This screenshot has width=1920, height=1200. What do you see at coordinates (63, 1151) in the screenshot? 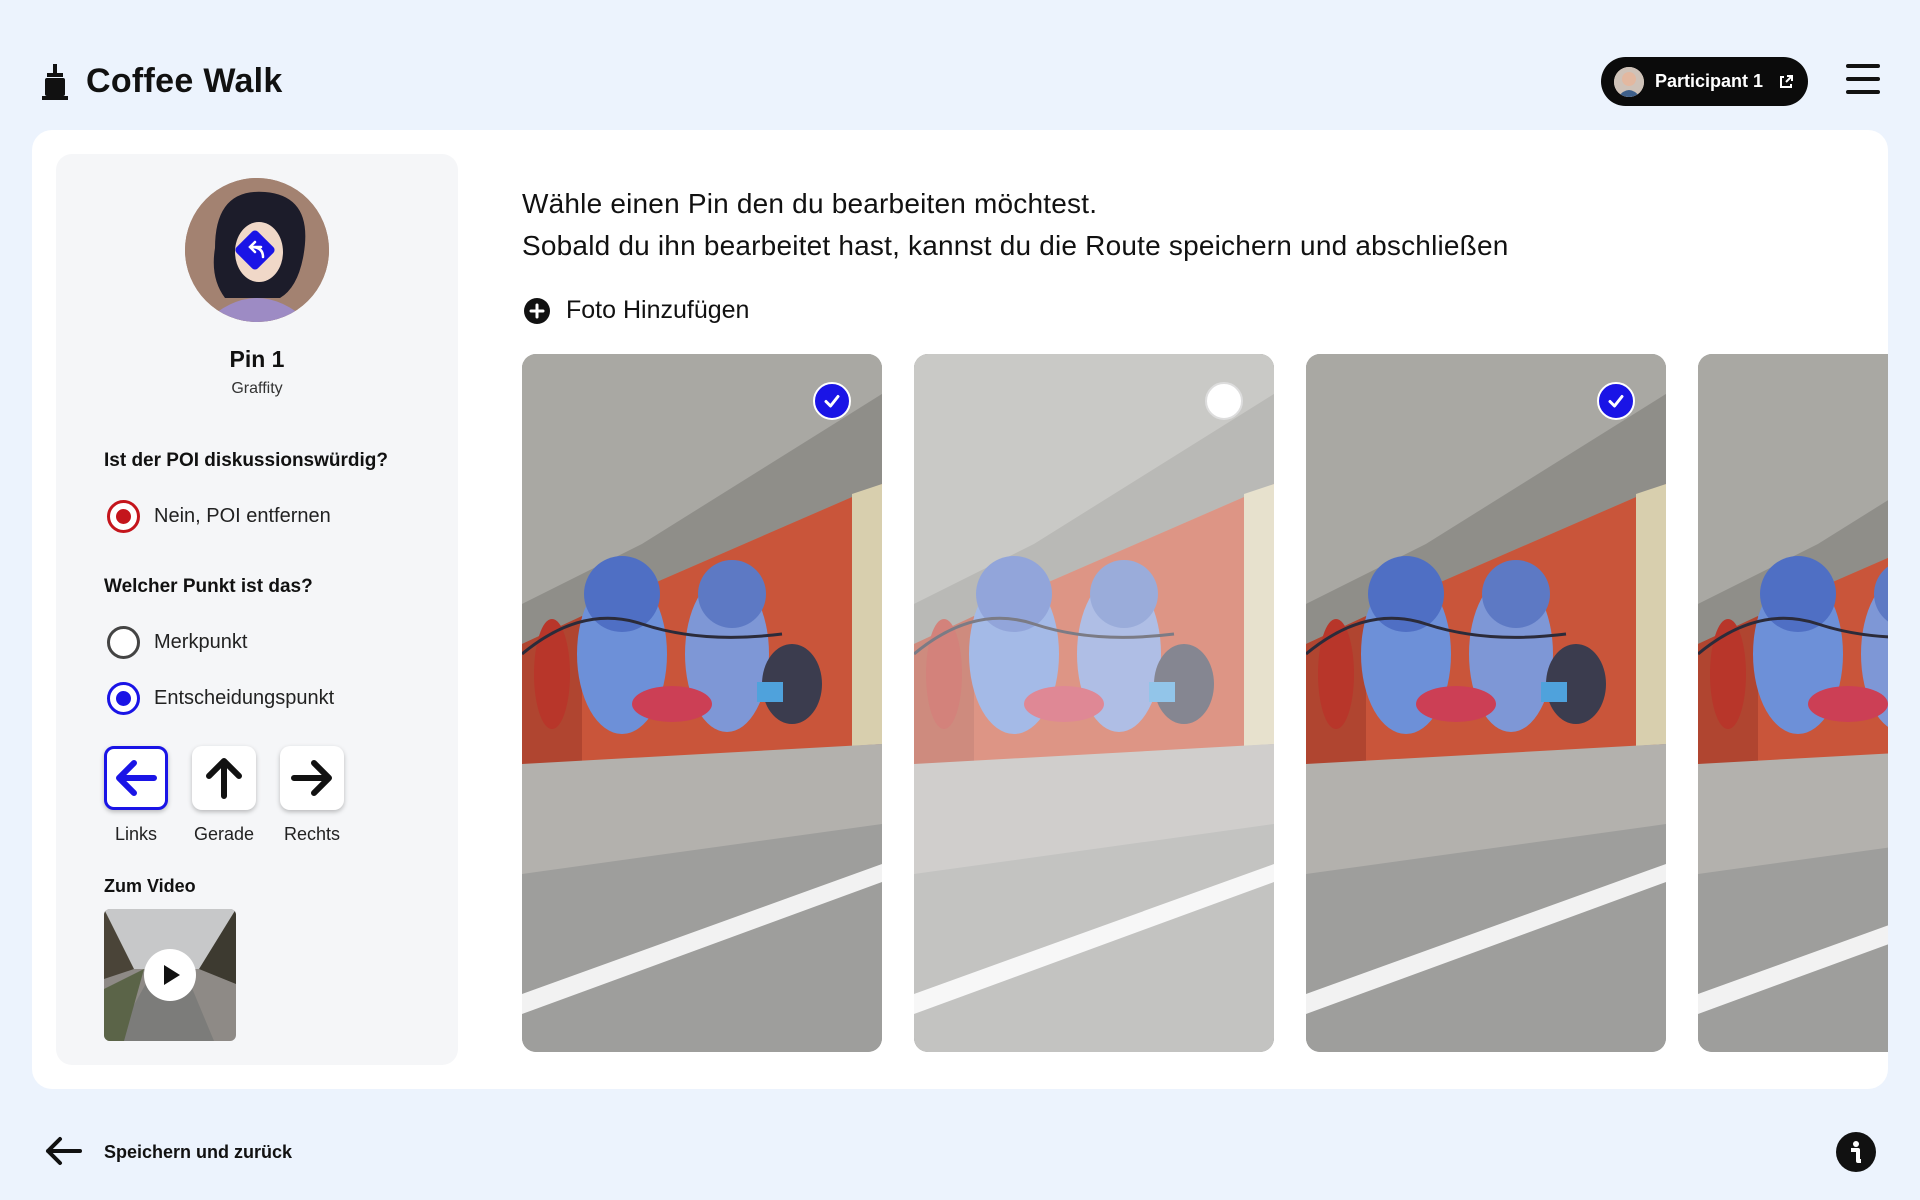
I see `back-arrow-icon` at bounding box center [63, 1151].